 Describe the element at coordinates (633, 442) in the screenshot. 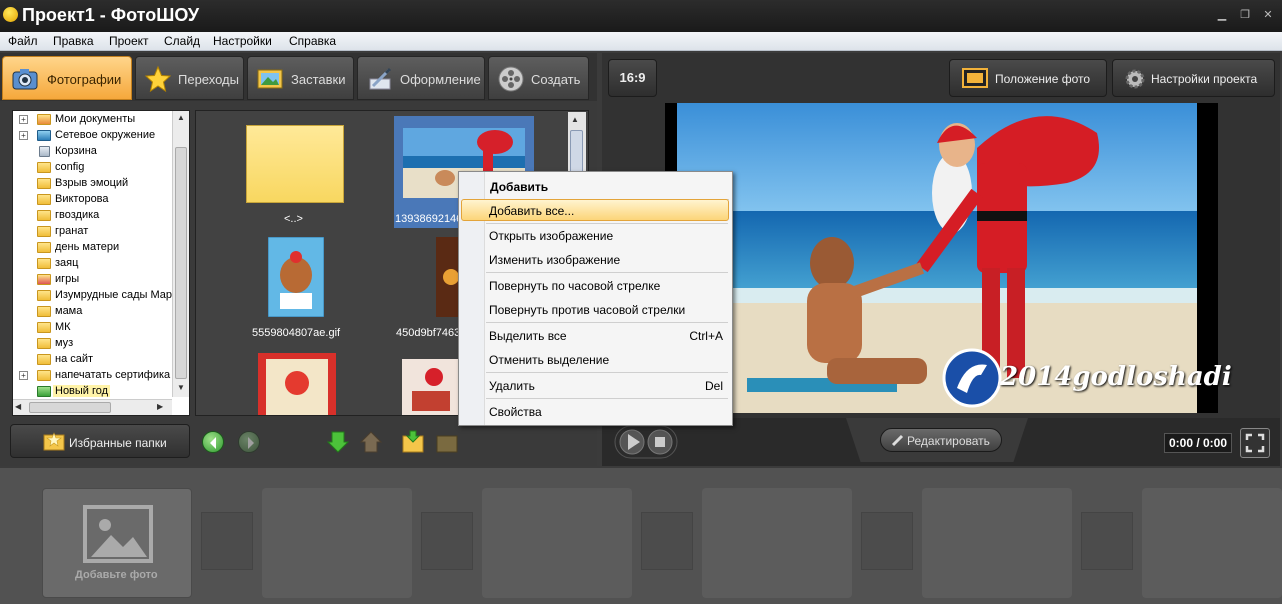

I see `play-icon` at that location.